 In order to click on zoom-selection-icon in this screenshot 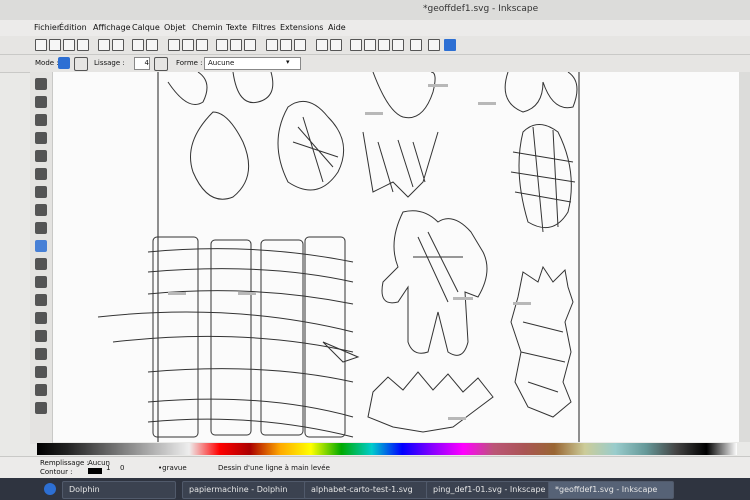, I will do `click(222, 45)`.